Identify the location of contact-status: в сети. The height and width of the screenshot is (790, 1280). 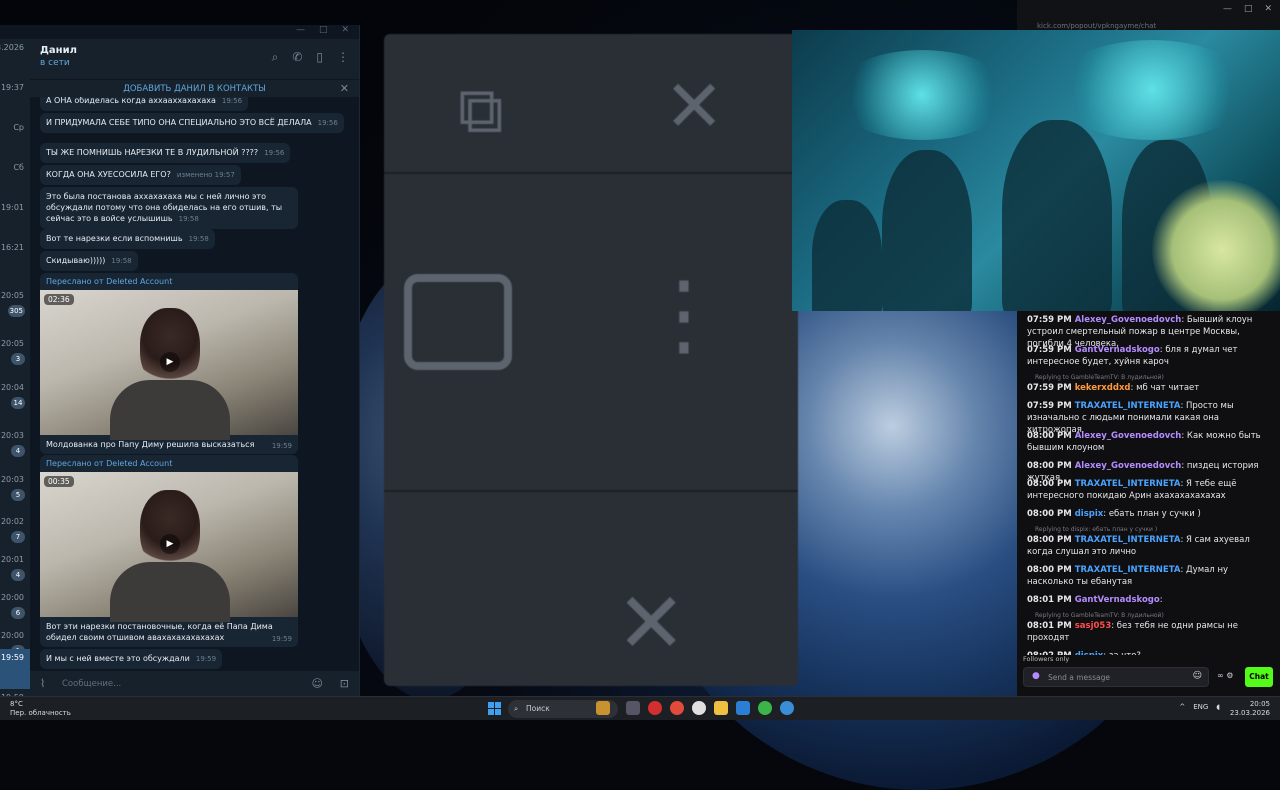
(55, 63).